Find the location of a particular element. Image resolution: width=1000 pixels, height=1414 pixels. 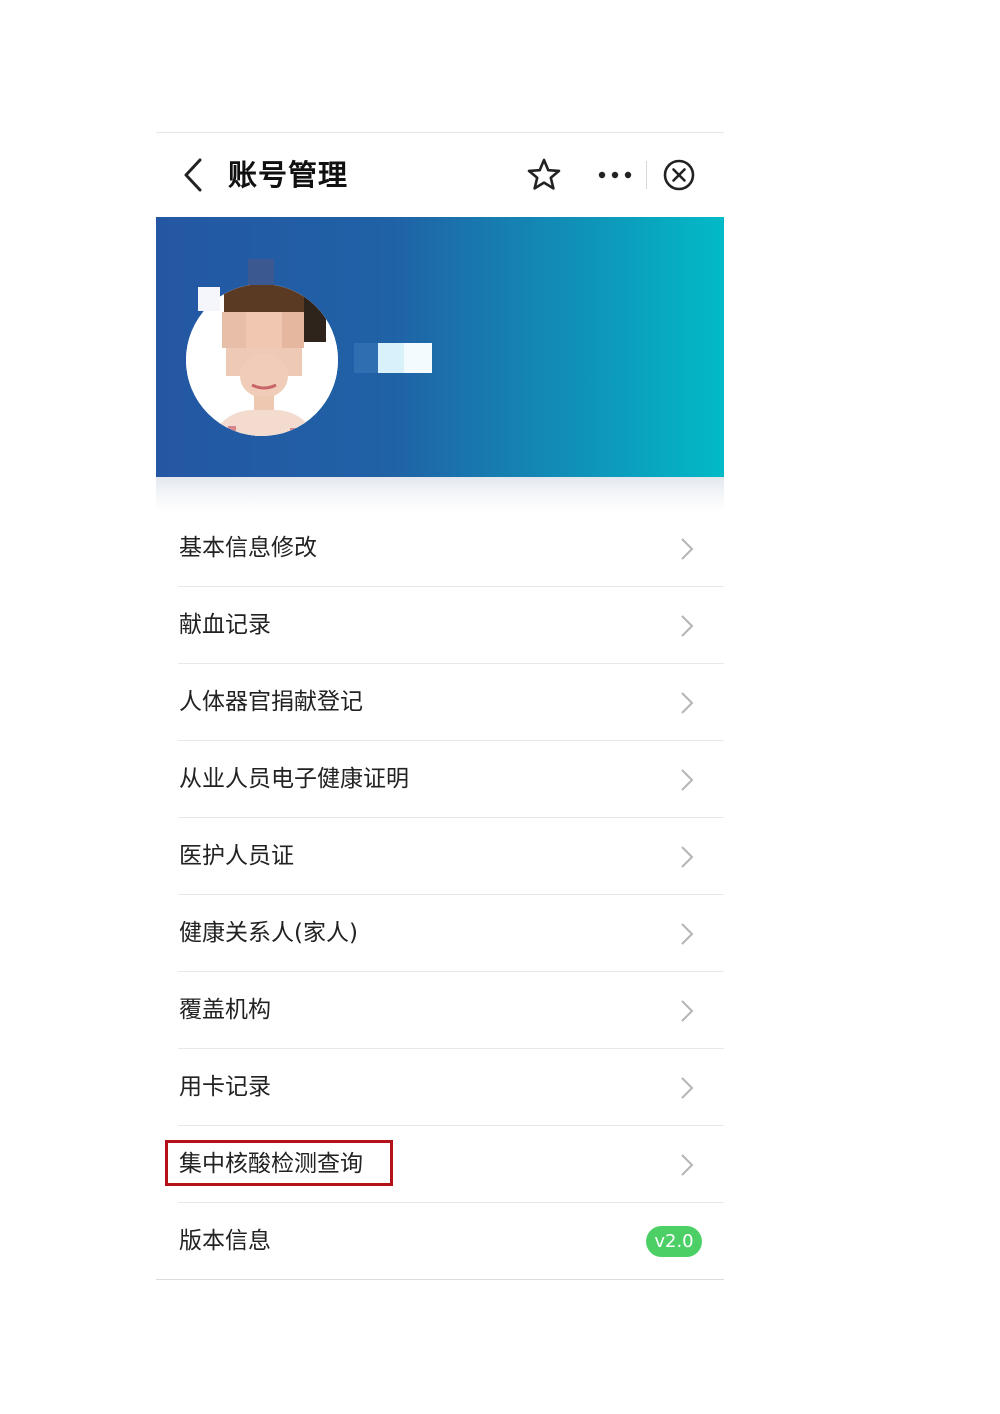

chevron-left-icon is located at coordinates (193, 175).